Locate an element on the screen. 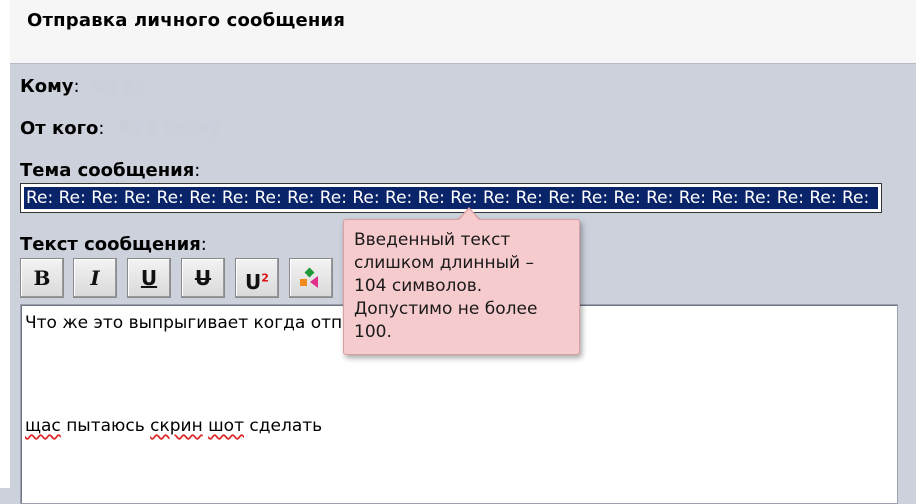  italic-icon: I is located at coordinates (95, 278).